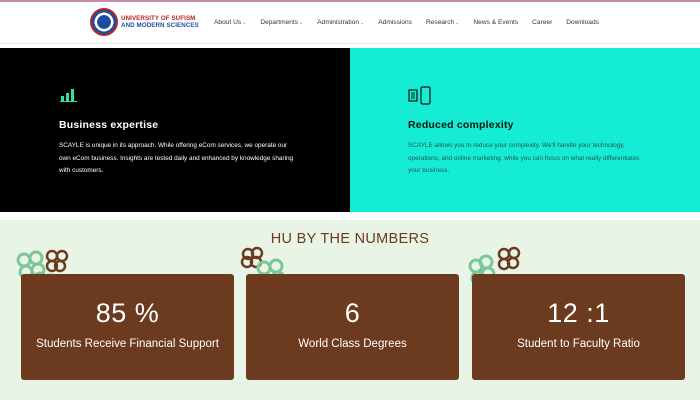 The height and width of the screenshot is (400, 700). I want to click on feature-title: Reduced complexity, so click(461, 125).